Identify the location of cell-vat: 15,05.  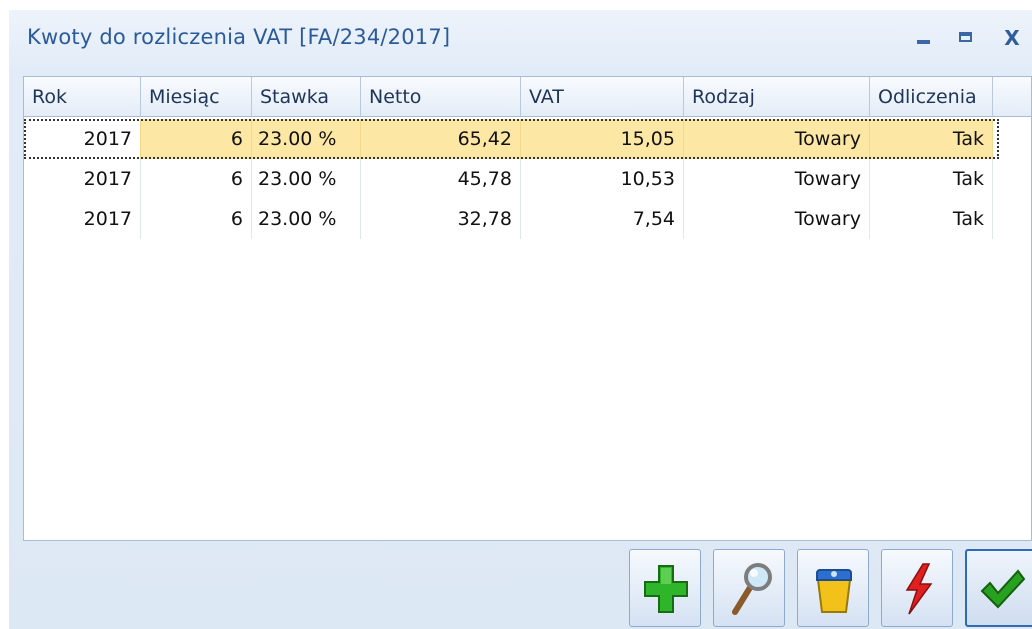
(602, 139).